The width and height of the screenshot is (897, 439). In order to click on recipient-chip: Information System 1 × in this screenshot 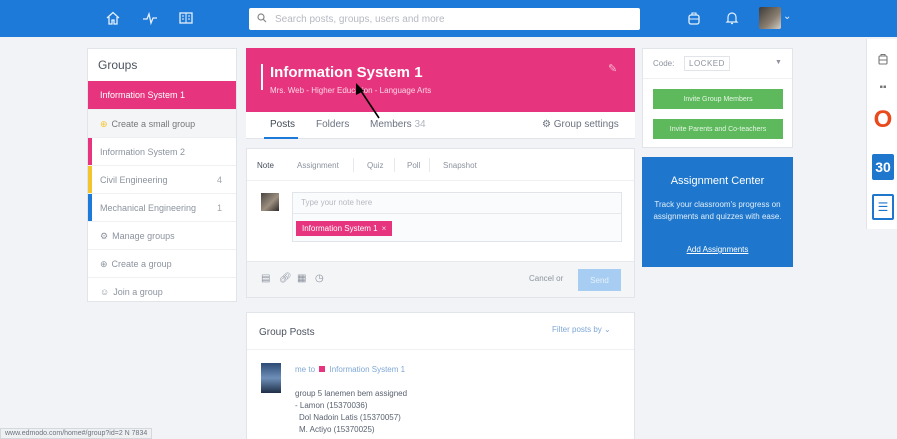, I will do `click(344, 228)`.